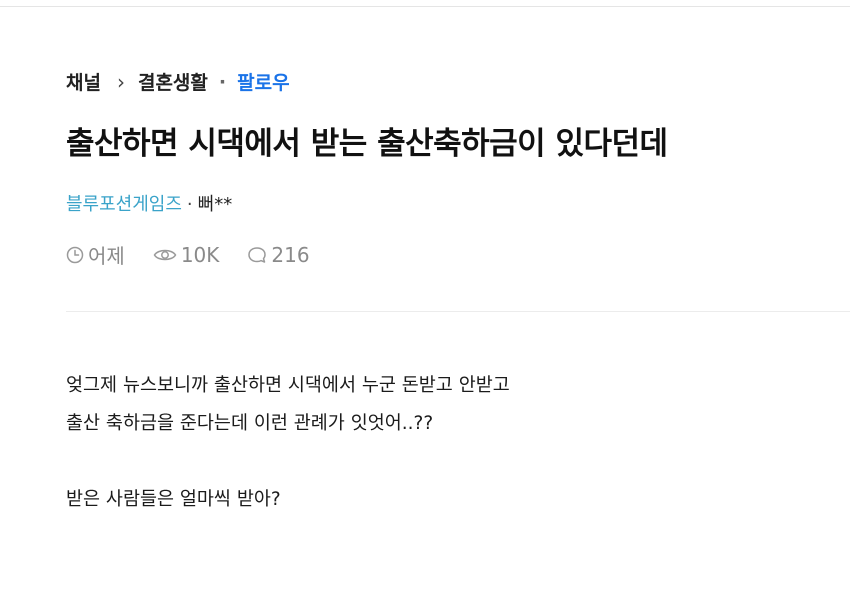  What do you see at coordinates (173, 81) in the screenshot?
I see `breadcrumb-board-link: 결혼생활` at bounding box center [173, 81].